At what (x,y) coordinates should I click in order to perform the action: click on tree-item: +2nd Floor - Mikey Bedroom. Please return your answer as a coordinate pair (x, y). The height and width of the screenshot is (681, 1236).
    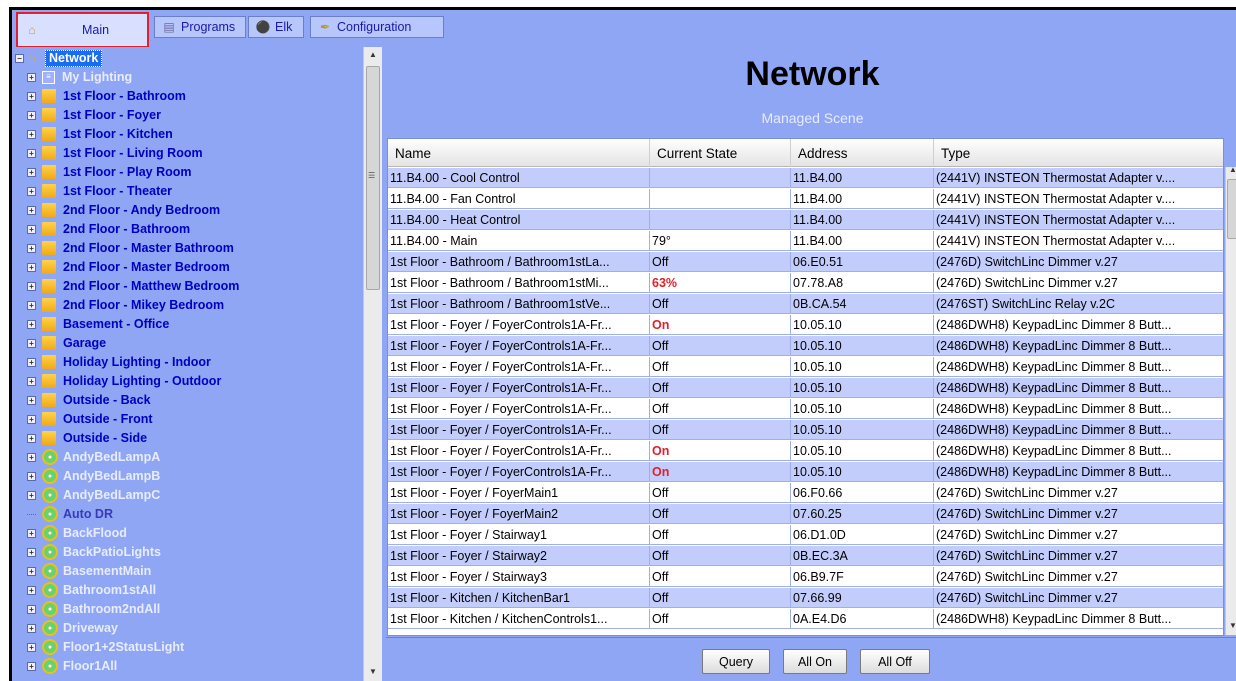
    Looking at the image, I should click on (118, 305).